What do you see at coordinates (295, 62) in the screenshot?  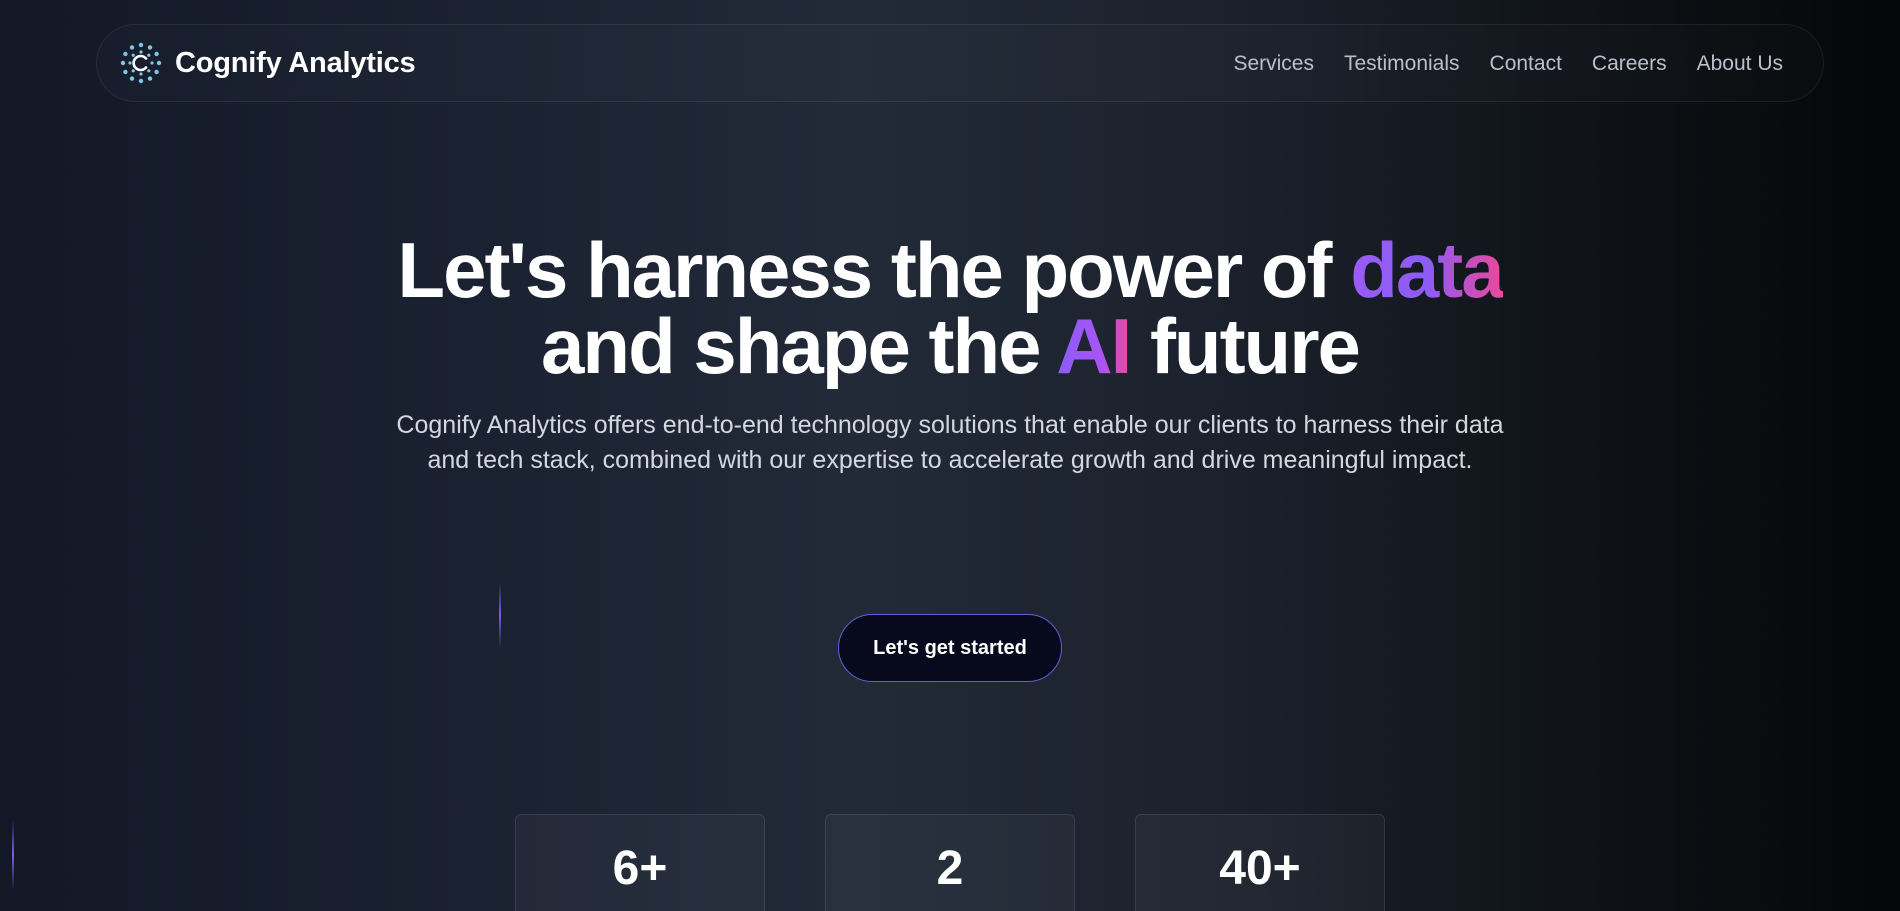 I see `brand-name: Cognify Analytics` at bounding box center [295, 62].